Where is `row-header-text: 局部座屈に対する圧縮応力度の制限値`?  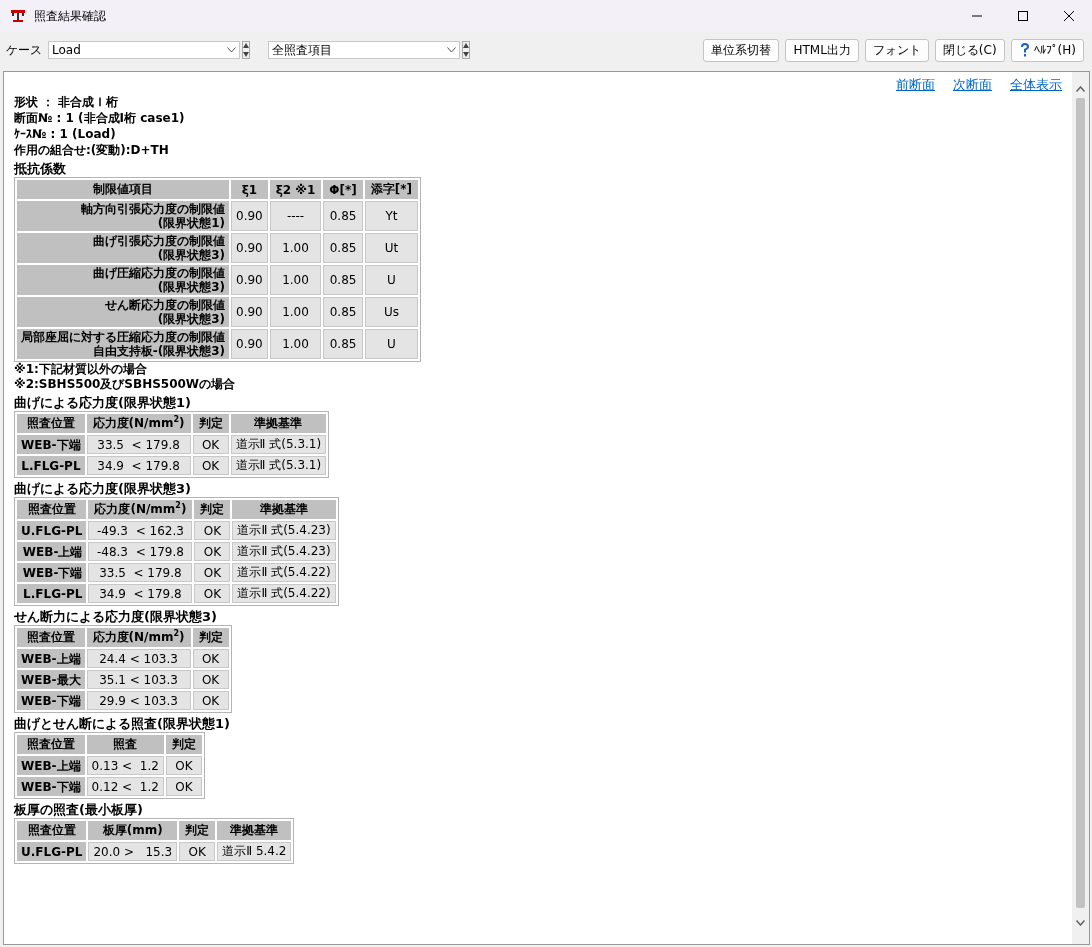 row-header-text: 局部座屈に対する圧縮応力度の制限値 is located at coordinates (123, 337).